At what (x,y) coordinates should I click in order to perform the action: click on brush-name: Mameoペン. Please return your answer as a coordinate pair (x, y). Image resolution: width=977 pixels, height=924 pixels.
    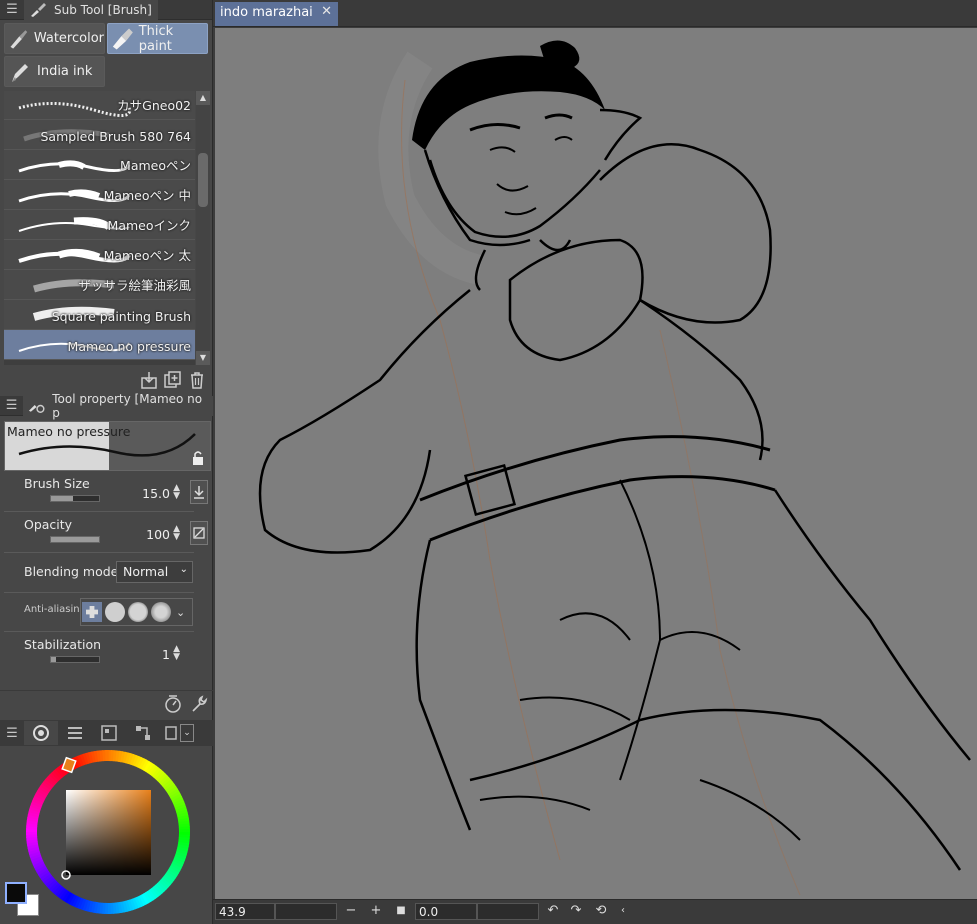
    Looking at the image, I should click on (155, 165).